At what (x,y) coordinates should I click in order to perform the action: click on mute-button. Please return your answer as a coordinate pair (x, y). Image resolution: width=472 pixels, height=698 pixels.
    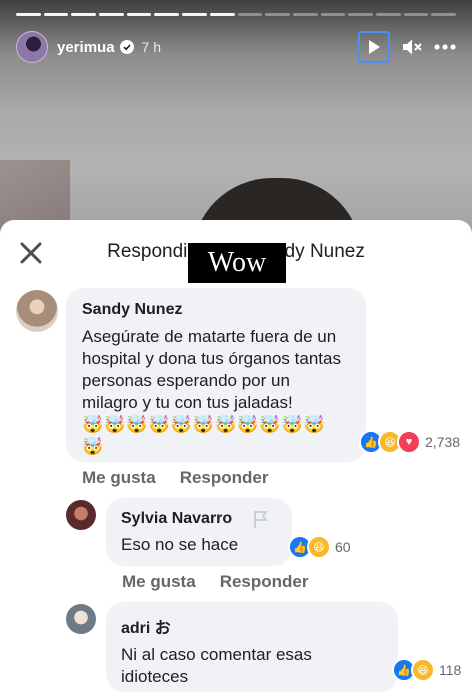
    Looking at the image, I should click on (412, 47).